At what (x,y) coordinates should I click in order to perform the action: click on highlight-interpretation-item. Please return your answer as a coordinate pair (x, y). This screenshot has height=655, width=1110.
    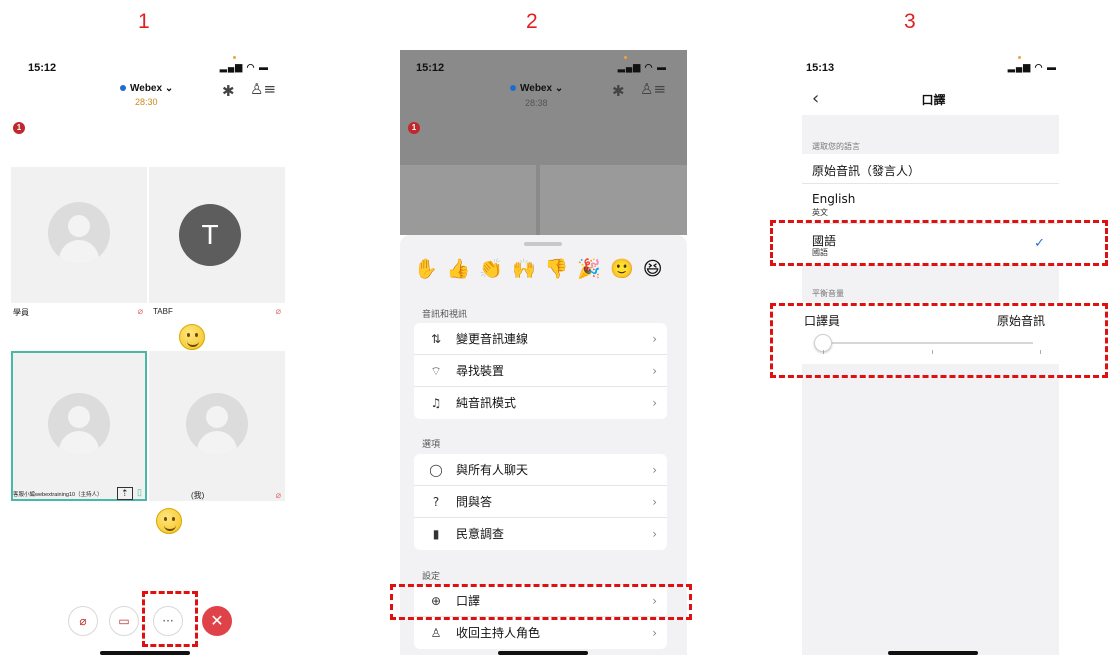
    Looking at the image, I should click on (541, 602).